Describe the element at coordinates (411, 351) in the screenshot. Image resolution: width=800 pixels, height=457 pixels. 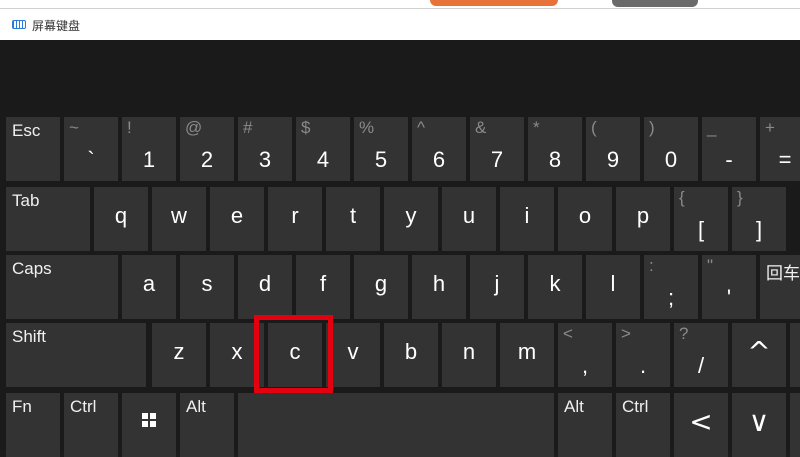
I see `key-char: b` at that location.